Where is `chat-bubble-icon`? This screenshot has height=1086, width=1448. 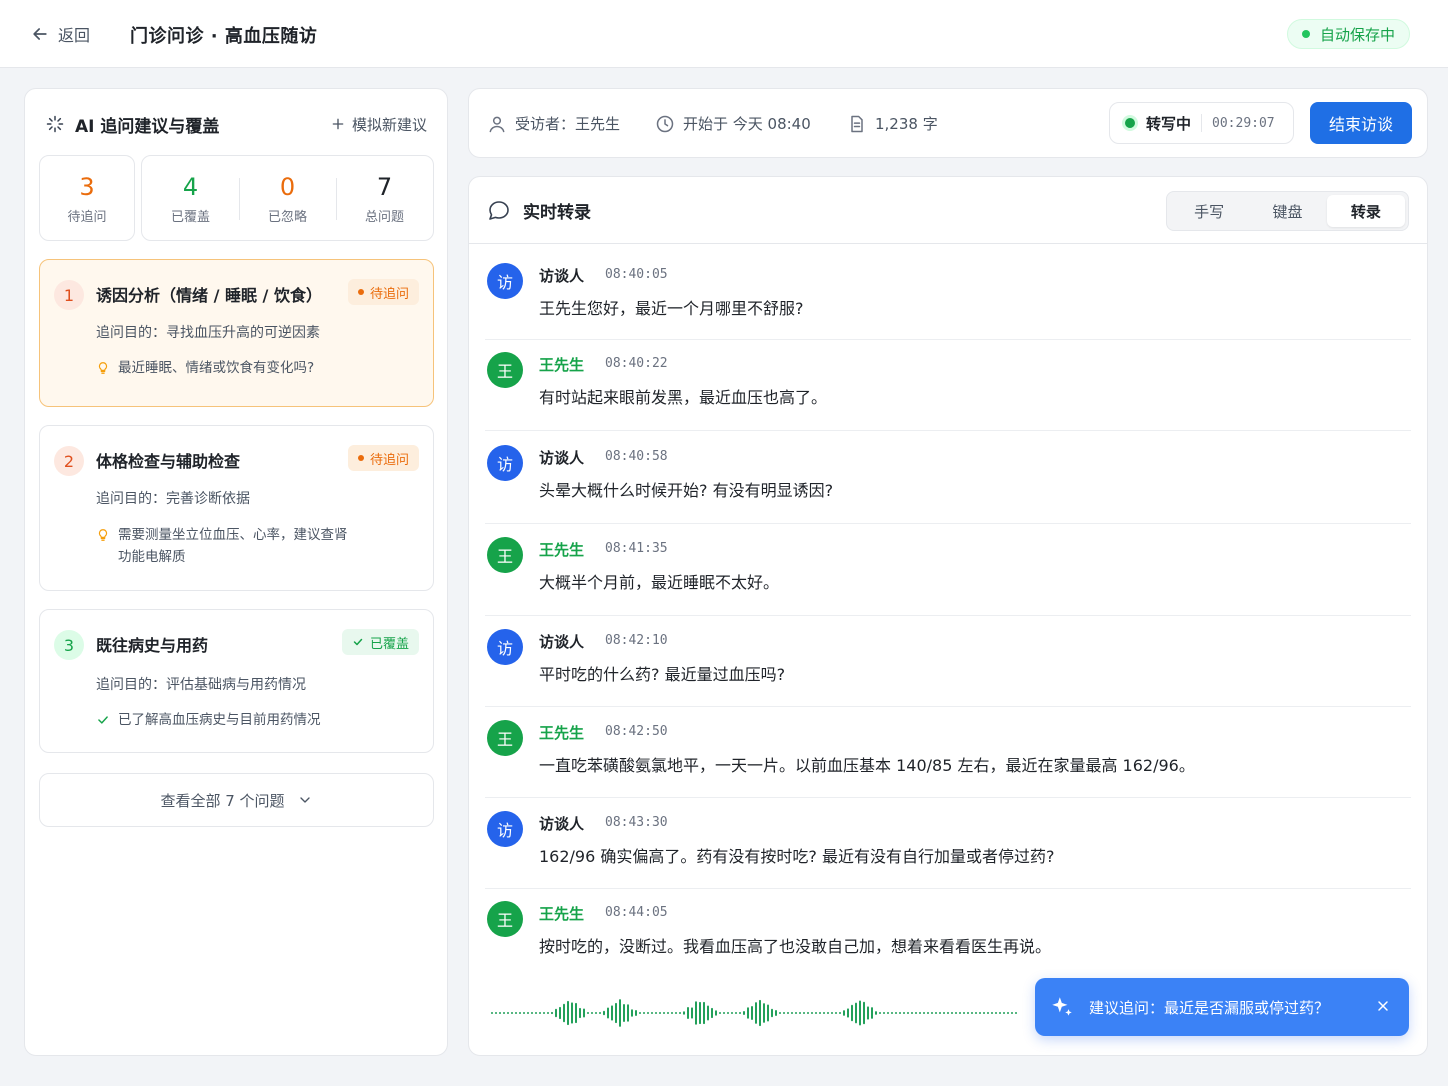 chat-bubble-icon is located at coordinates (499, 210).